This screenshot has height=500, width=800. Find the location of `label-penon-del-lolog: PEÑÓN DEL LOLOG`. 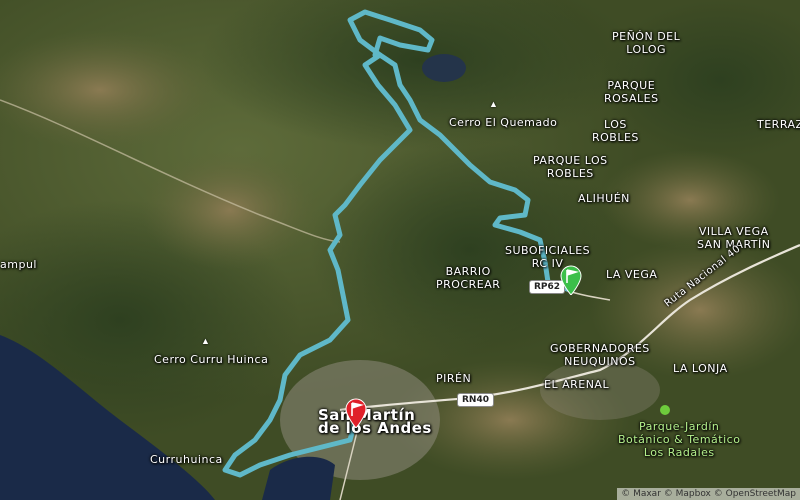

label-penon-del-lolog: PEÑÓN DEL LOLOG is located at coordinates (646, 43).